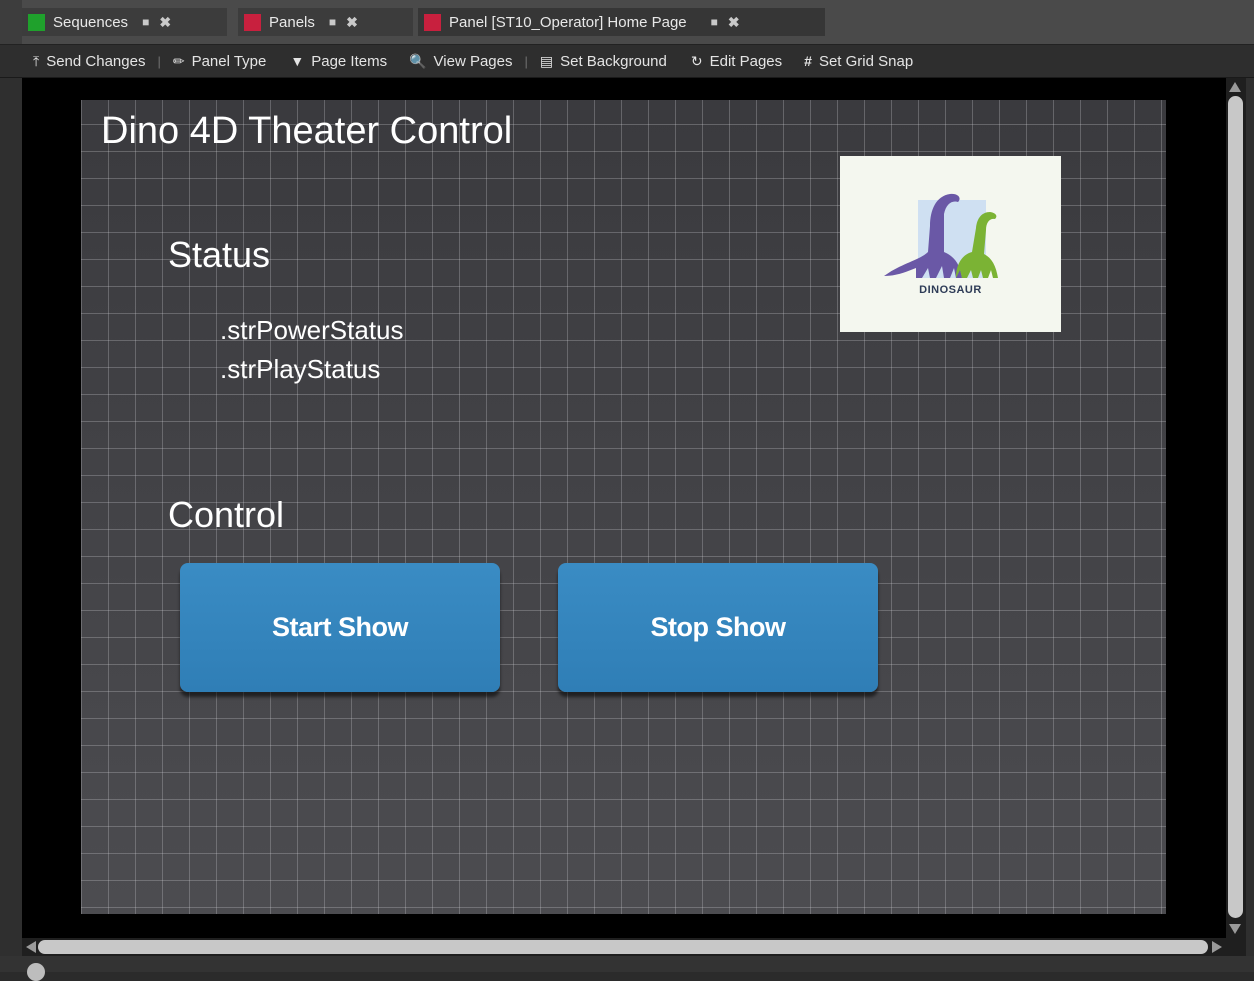  Describe the element at coordinates (1235, 87) in the screenshot. I see `scroll-up-icon` at that location.